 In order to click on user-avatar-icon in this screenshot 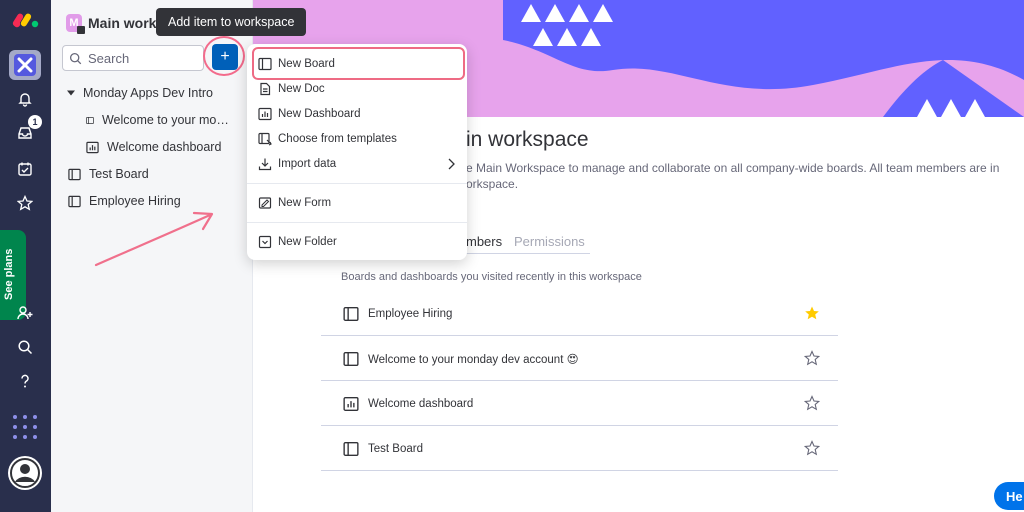, I will do `click(25, 473)`.